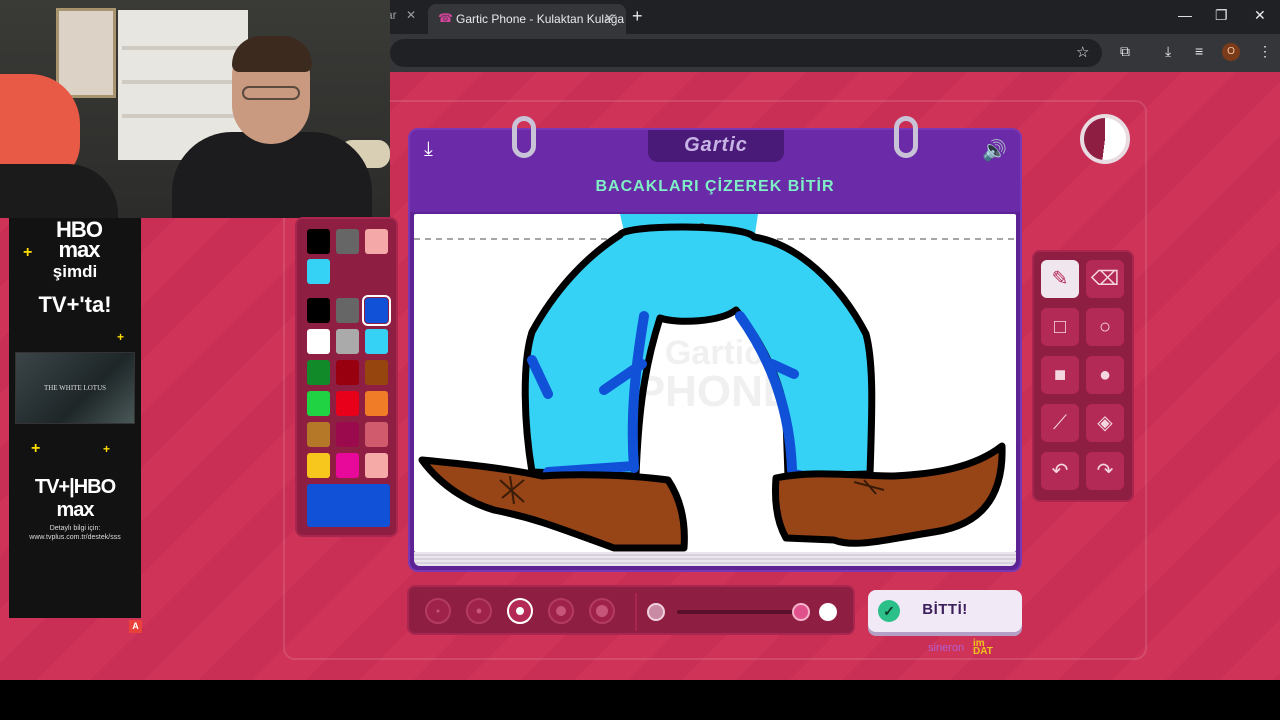 The width and height of the screenshot is (1280, 720). Describe the element at coordinates (75, 388) in the screenshot. I see `ad-poster-caption: THE WHITE LOTUS` at that location.